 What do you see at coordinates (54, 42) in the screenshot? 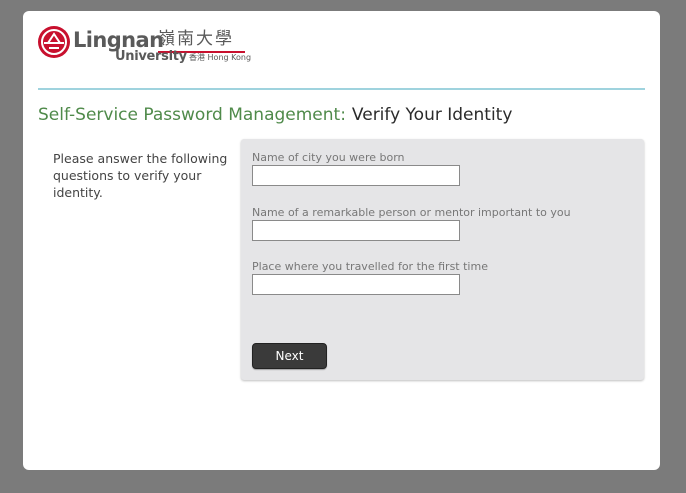
I see `lingnan-emblem-icon` at bounding box center [54, 42].